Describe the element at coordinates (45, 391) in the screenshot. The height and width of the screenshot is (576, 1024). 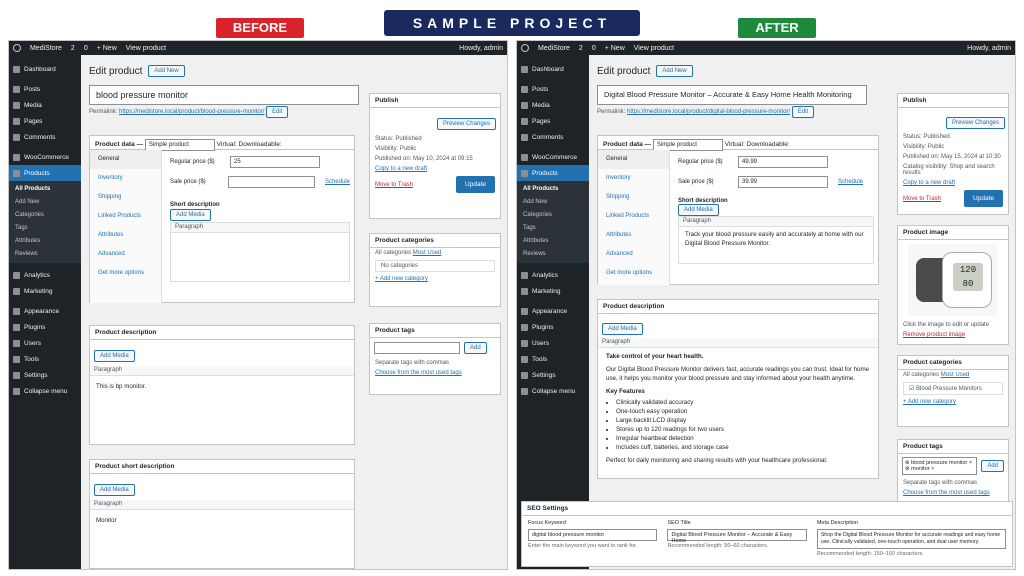
I see `collapse-menu: Collapse menu` at that location.